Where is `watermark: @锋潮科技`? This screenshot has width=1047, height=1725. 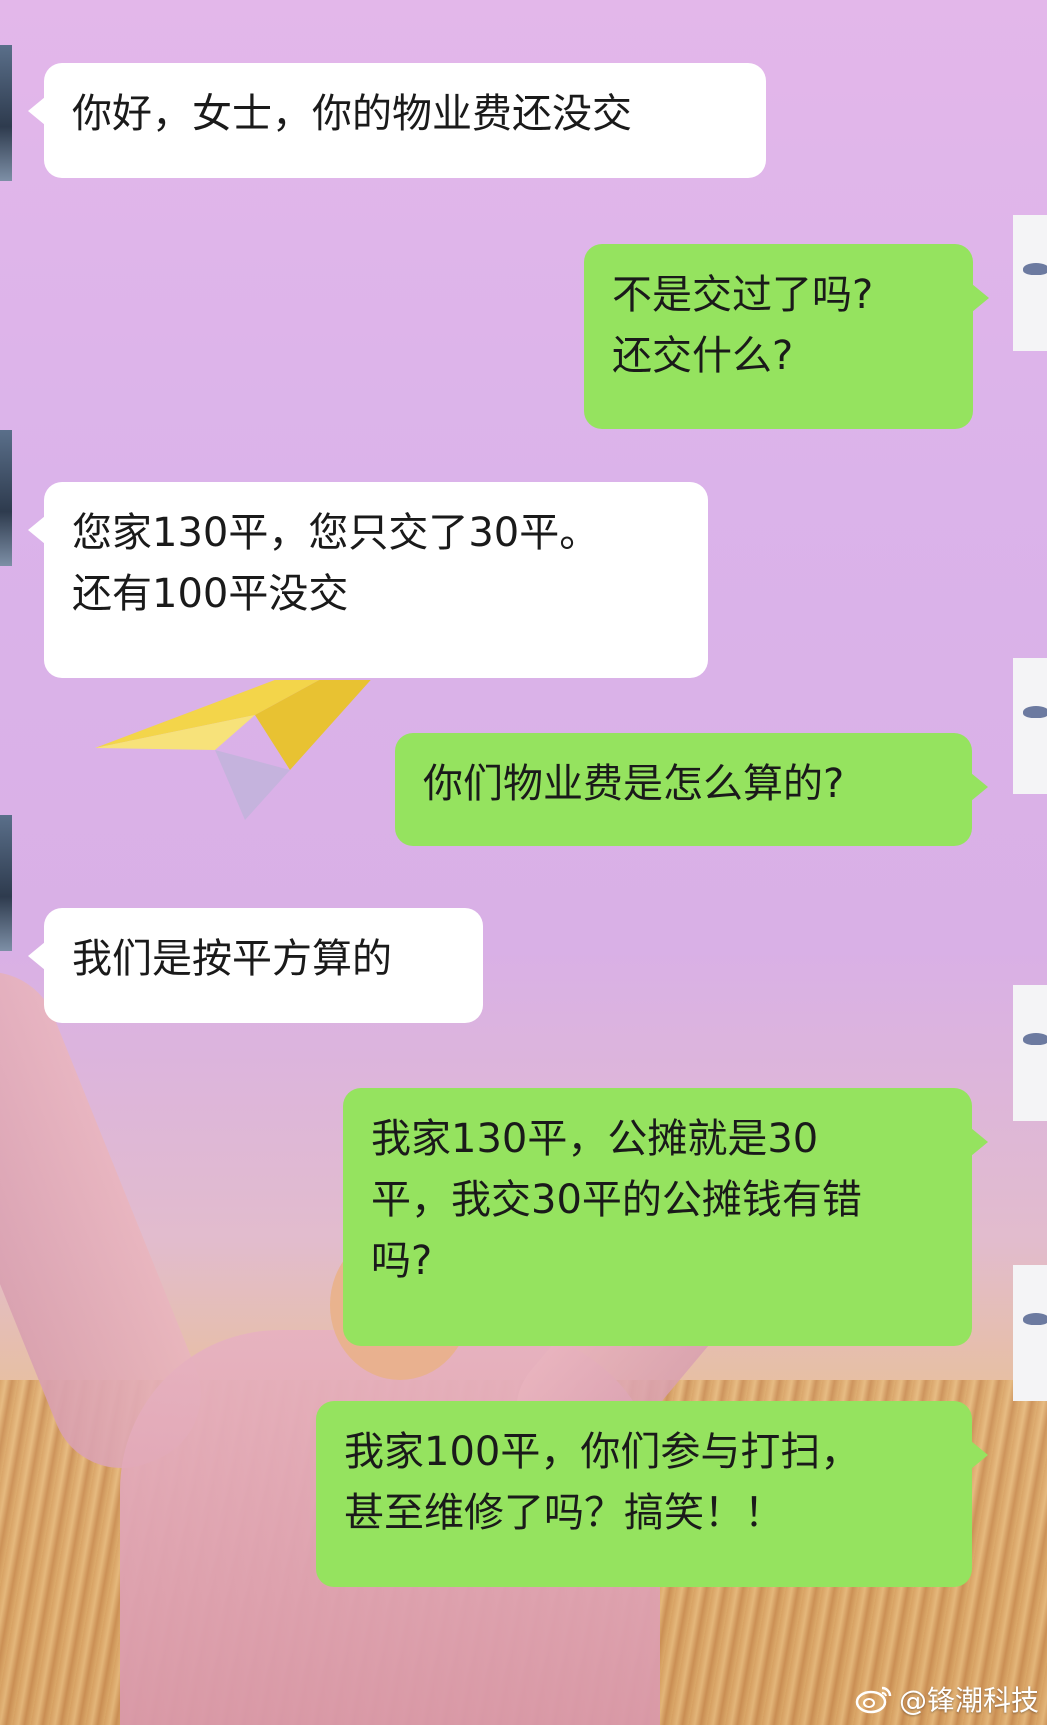
watermark: @锋潮科技 is located at coordinates (947, 1699).